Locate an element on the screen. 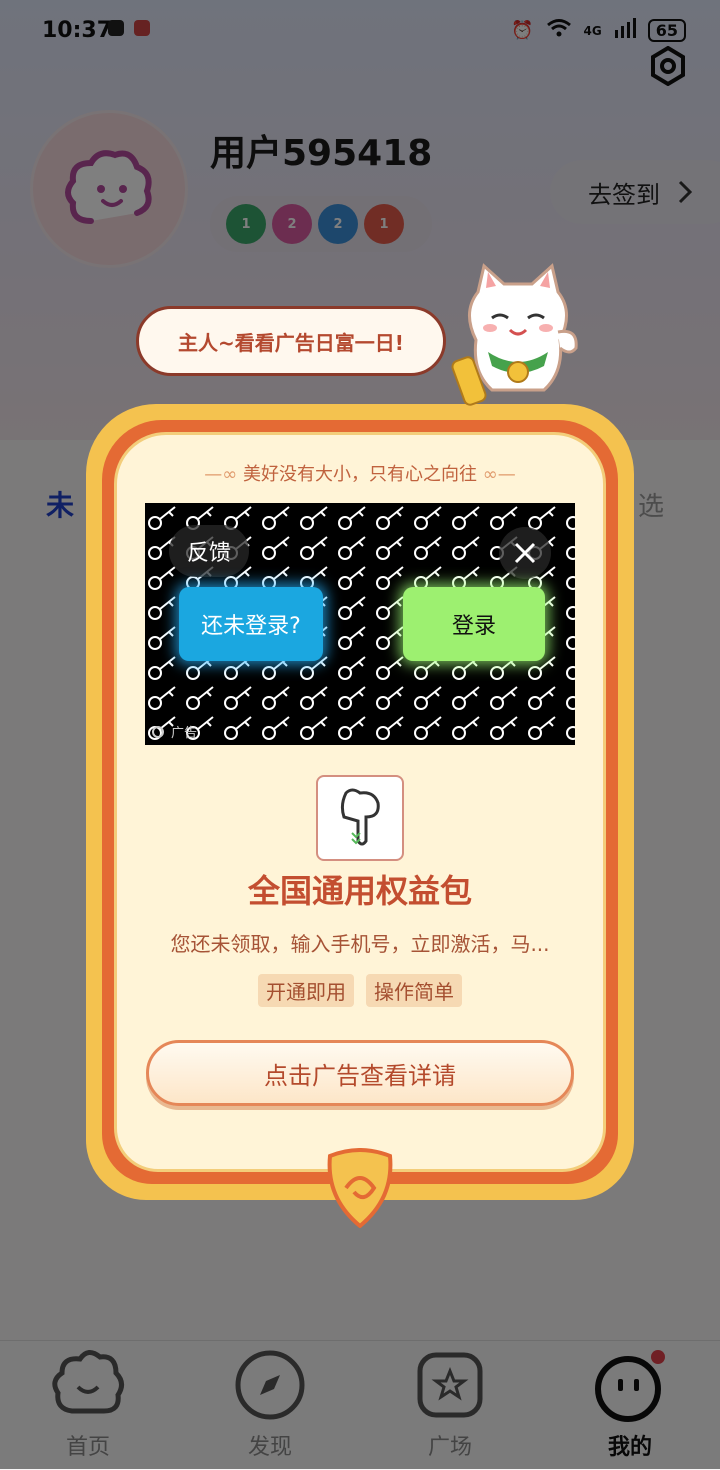 This screenshot has height=1470, width=720. view-ad-details-button: 点击广告查看详请 is located at coordinates (360, 1073).